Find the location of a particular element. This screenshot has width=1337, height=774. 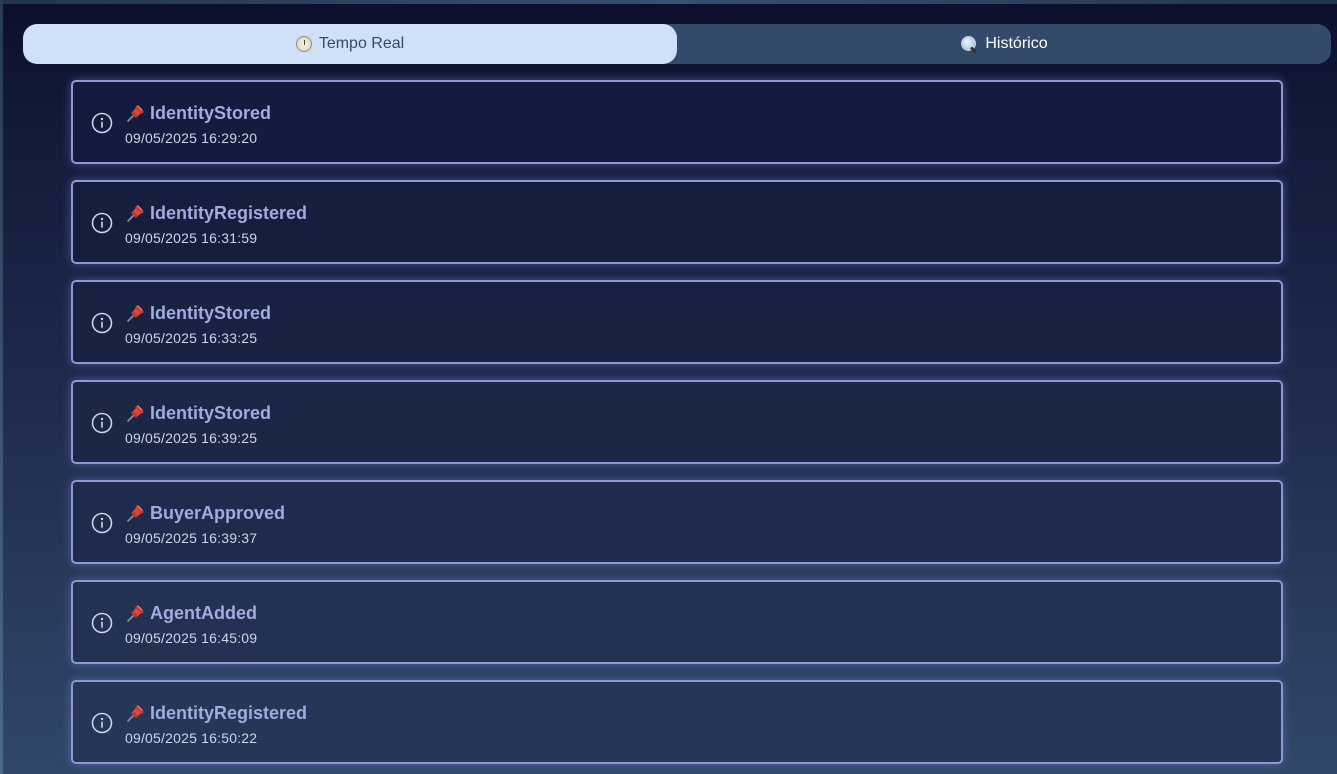

event-title-row: BuyerApproved is located at coordinates (205, 513).